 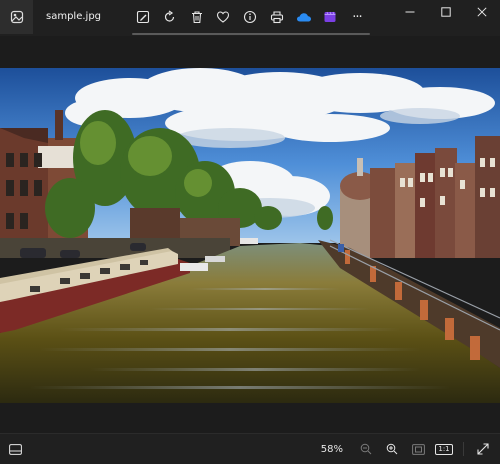 I want to click on more-icon: ···, so click(x=357, y=17).